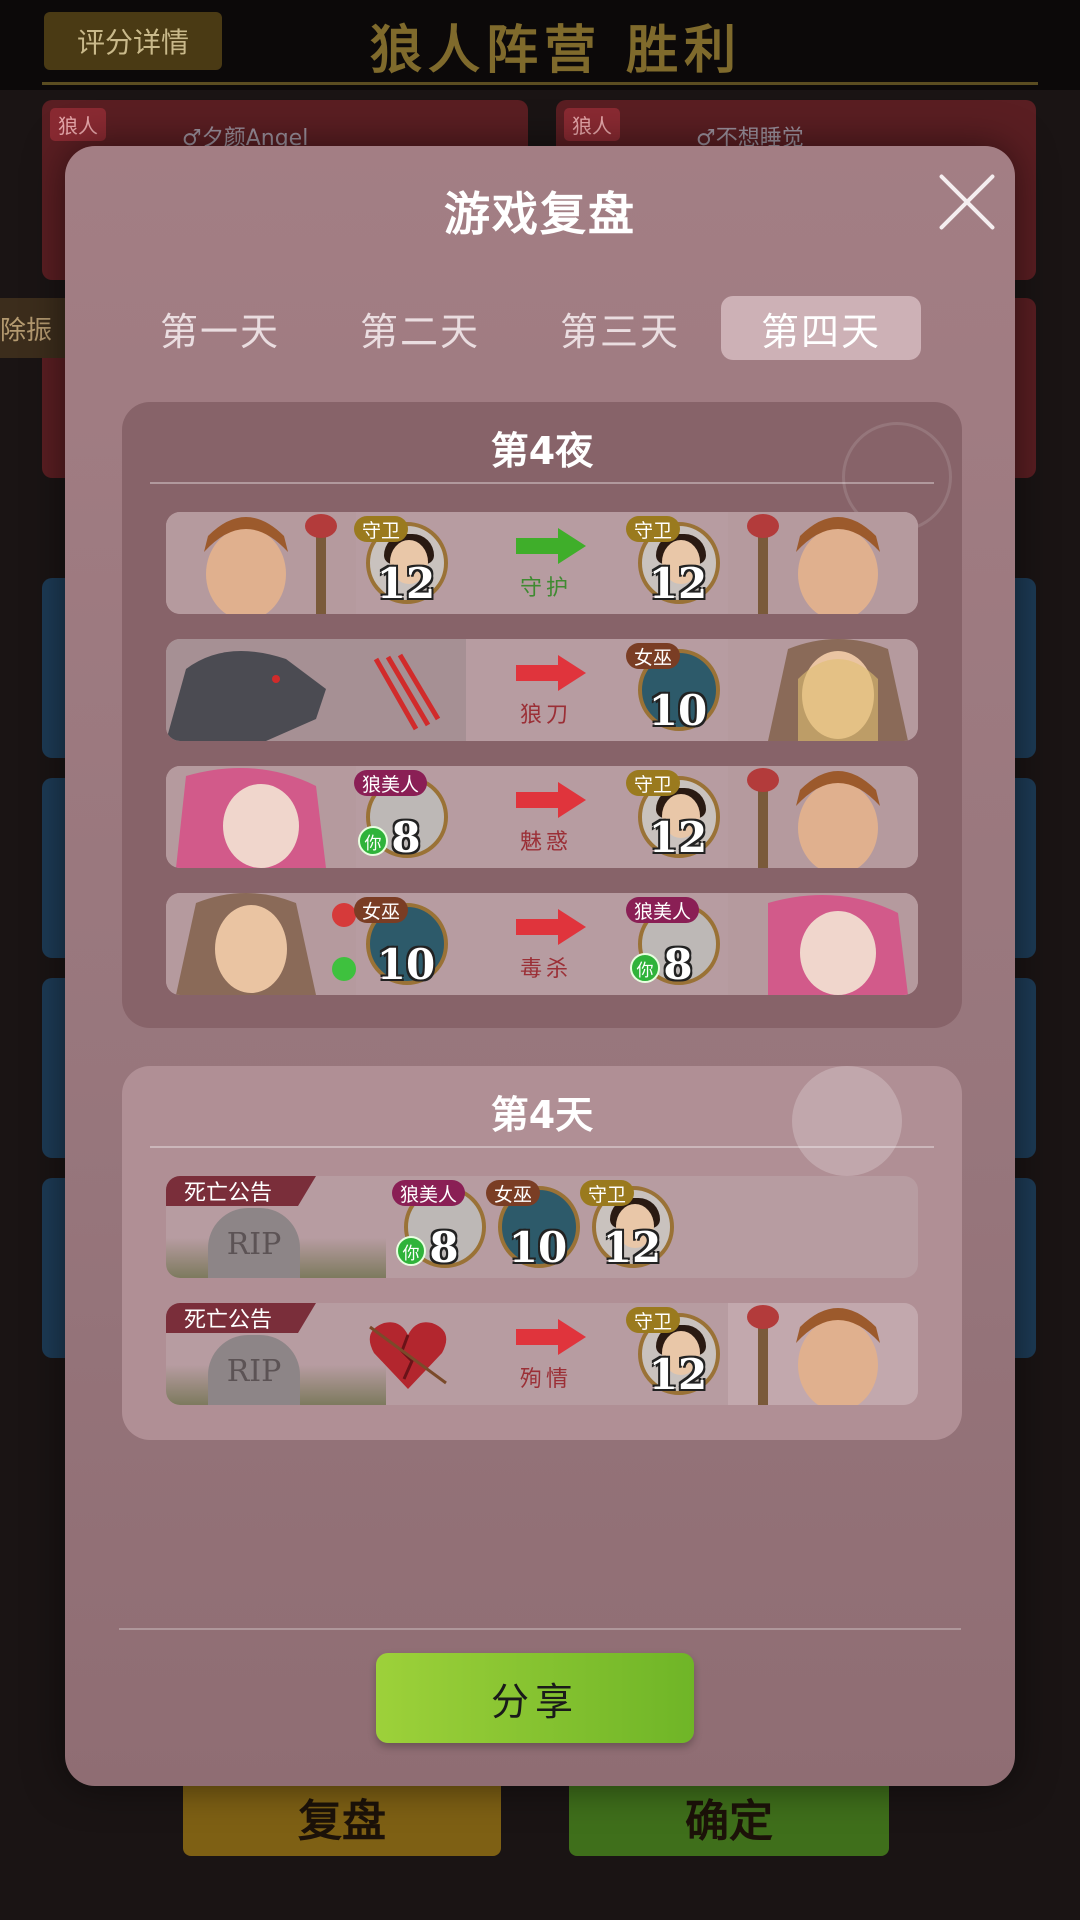 This screenshot has height=1920, width=1080. I want to click on death-announcement-row: RIP 死亡公告 狼美人 你 8 女巫 10 守卫 12, so click(542, 1227).